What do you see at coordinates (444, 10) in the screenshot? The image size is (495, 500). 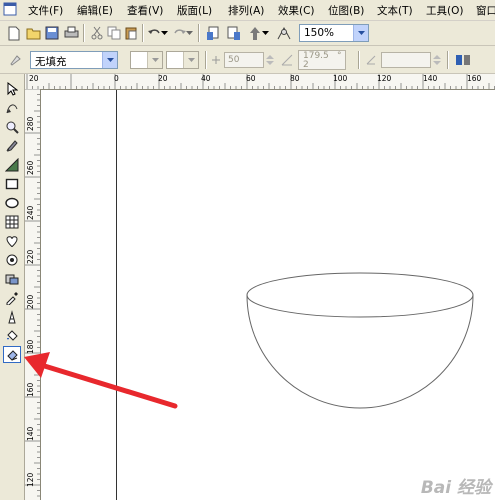 I see `menu-tools: 工具(O)` at bounding box center [444, 10].